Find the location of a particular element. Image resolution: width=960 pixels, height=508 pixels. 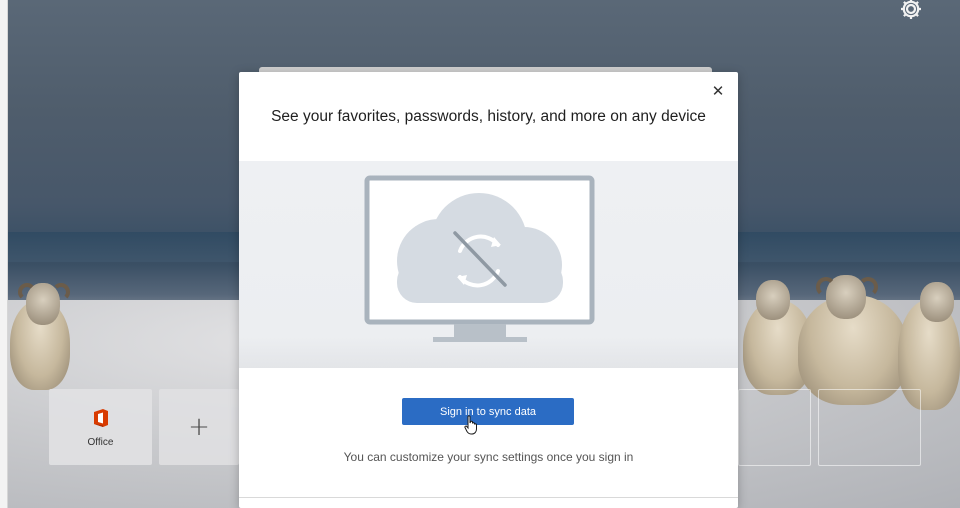

office-icon is located at coordinates (100, 417).